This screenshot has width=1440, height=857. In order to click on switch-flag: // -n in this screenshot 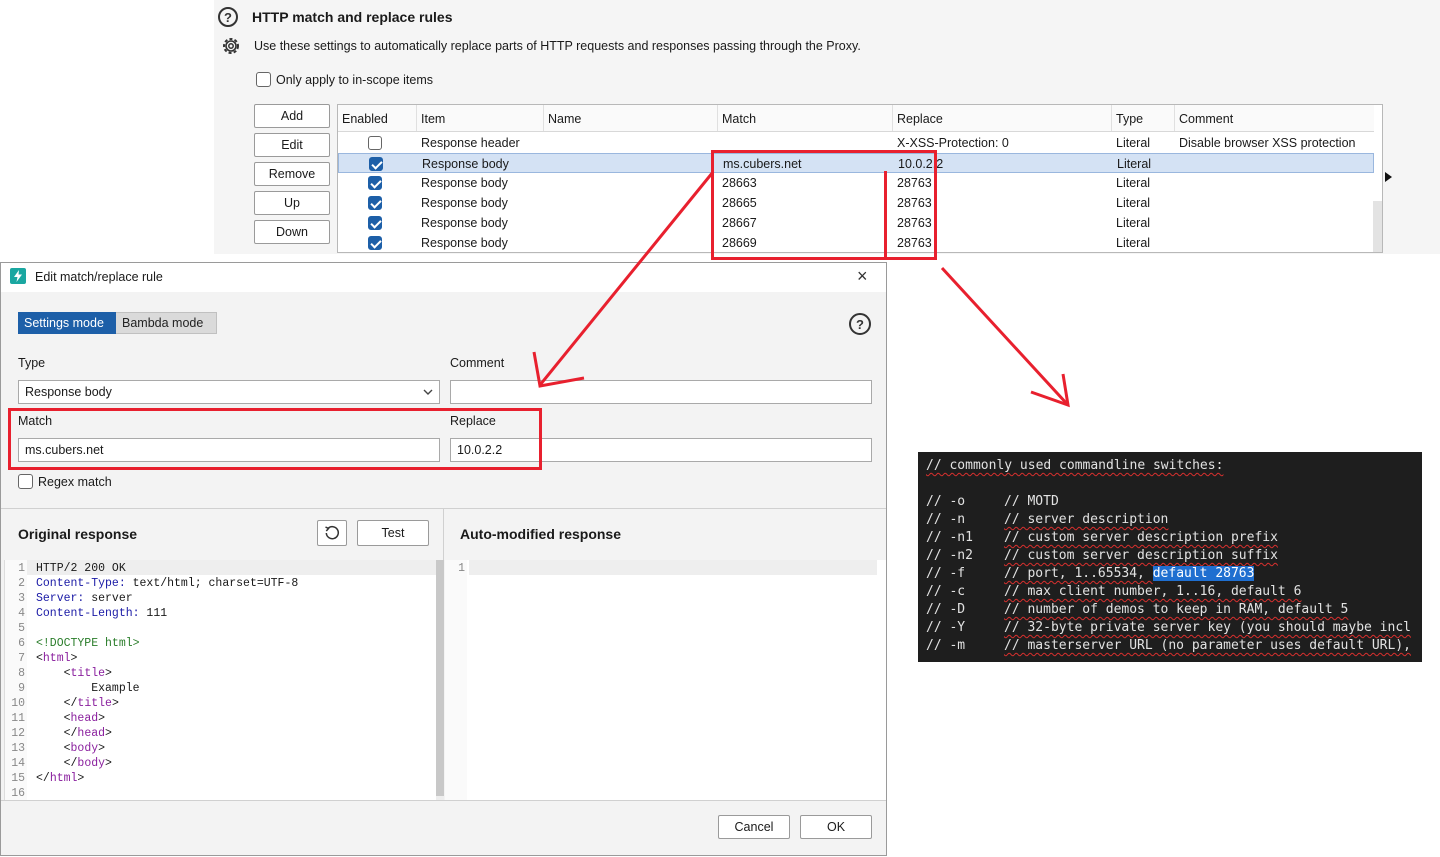, I will do `click(946, 519)`.